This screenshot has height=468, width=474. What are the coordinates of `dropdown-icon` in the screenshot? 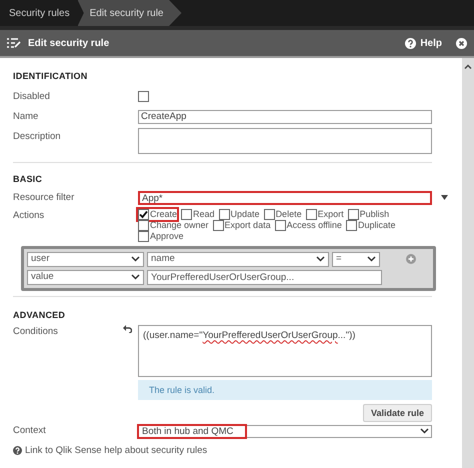 It's located at (444, 197).